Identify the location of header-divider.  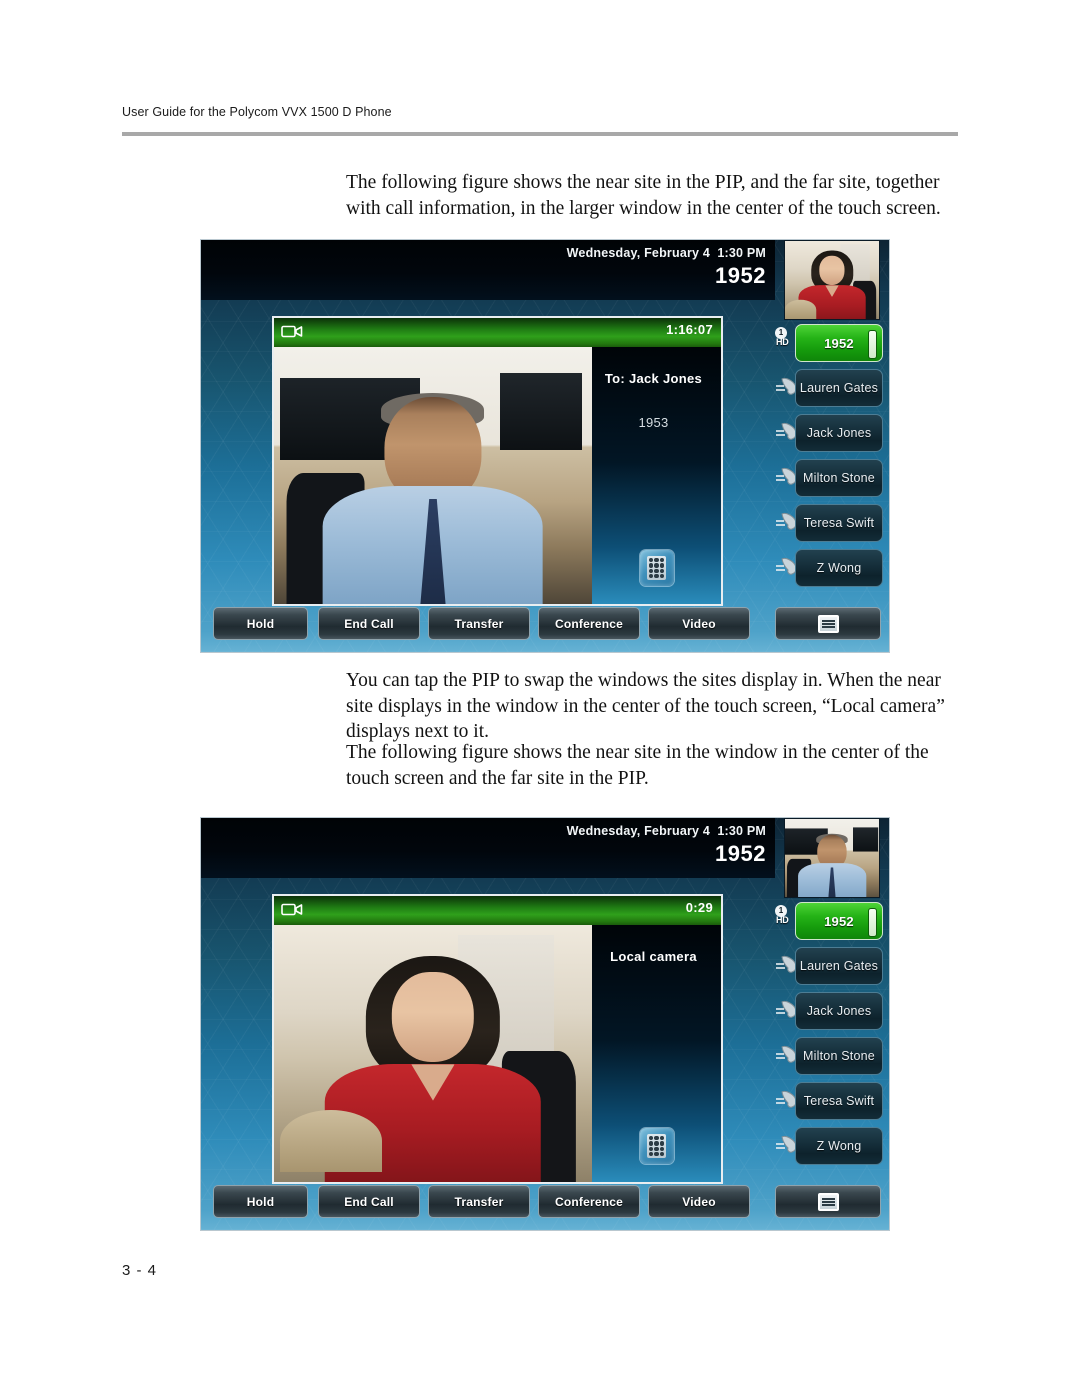
(540, 134).